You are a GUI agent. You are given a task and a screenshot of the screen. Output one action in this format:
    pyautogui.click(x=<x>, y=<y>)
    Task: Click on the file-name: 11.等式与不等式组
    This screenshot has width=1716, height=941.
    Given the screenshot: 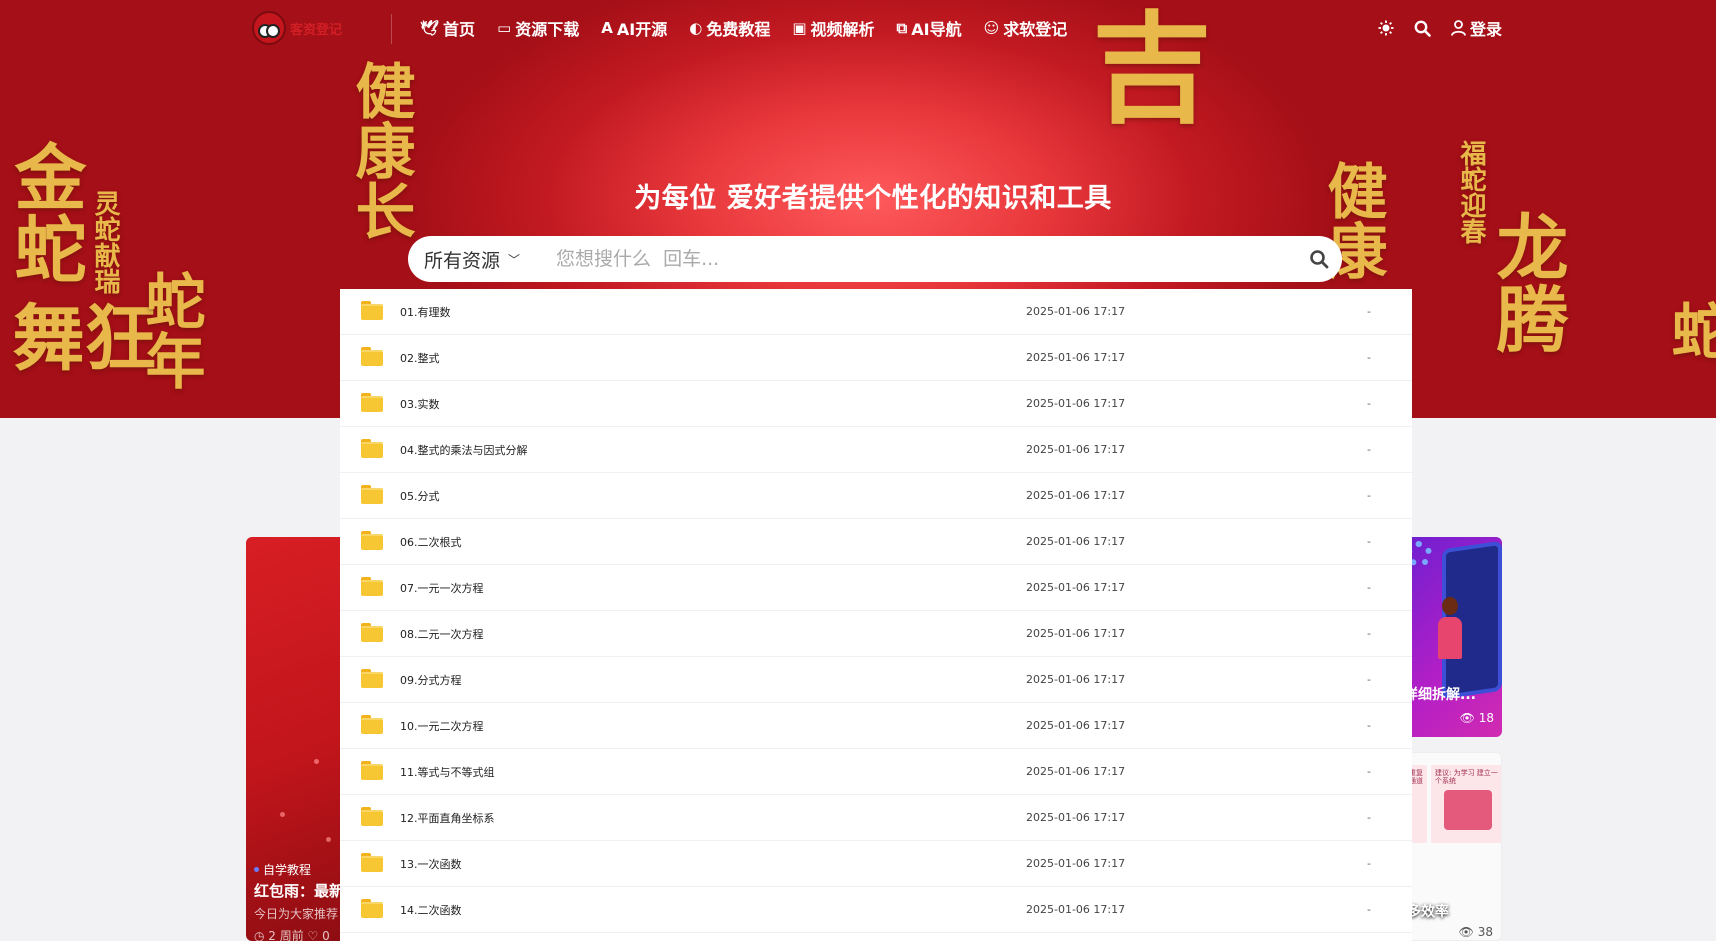 What is the action you would take?
    pyautogui.click(x=447, y=772)
    